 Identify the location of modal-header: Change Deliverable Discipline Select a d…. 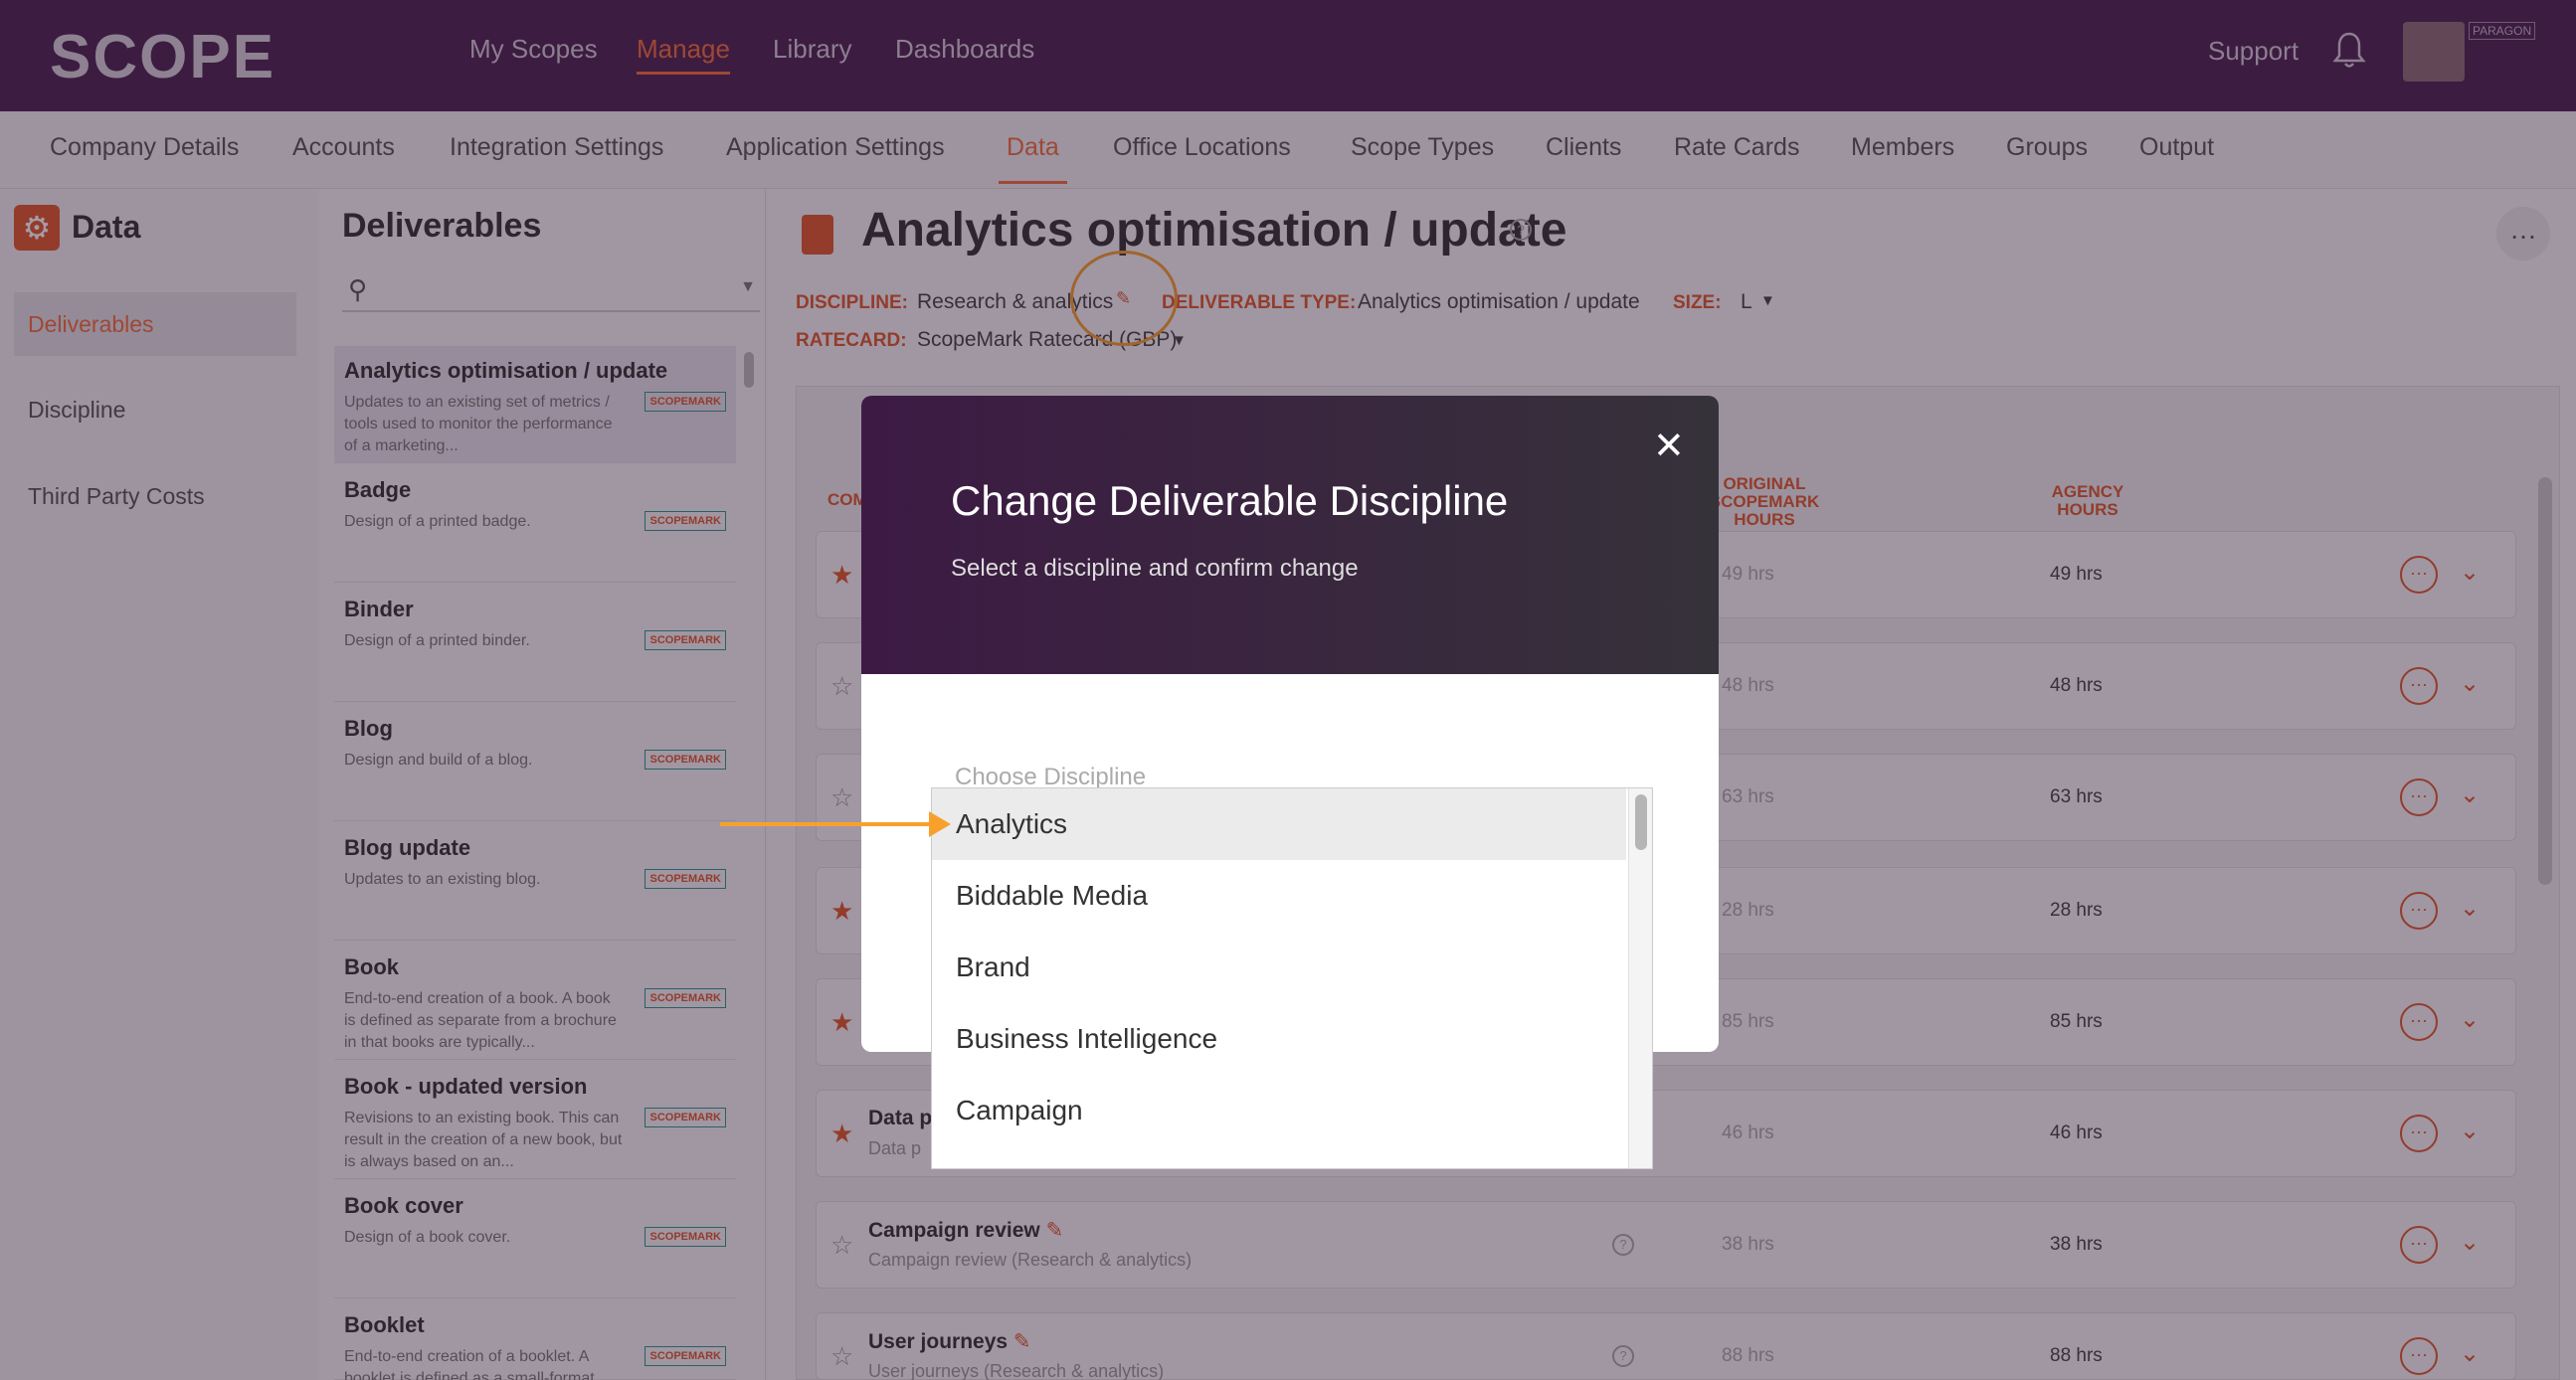
(1290, 535).